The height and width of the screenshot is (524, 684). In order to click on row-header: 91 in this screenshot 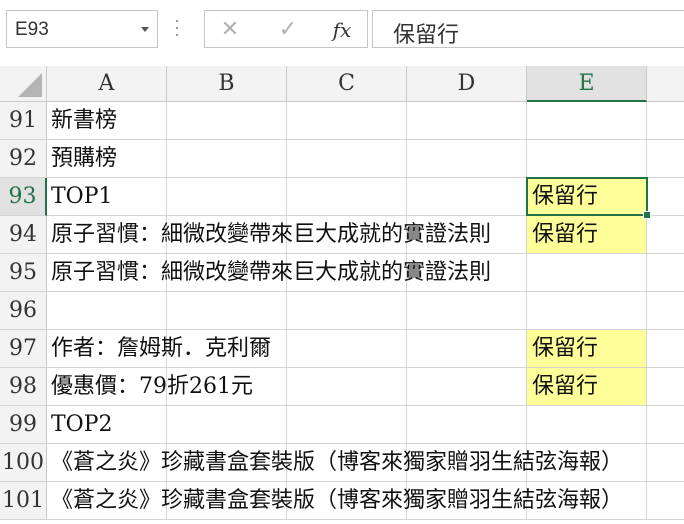, I will do `click(23, 121)`.